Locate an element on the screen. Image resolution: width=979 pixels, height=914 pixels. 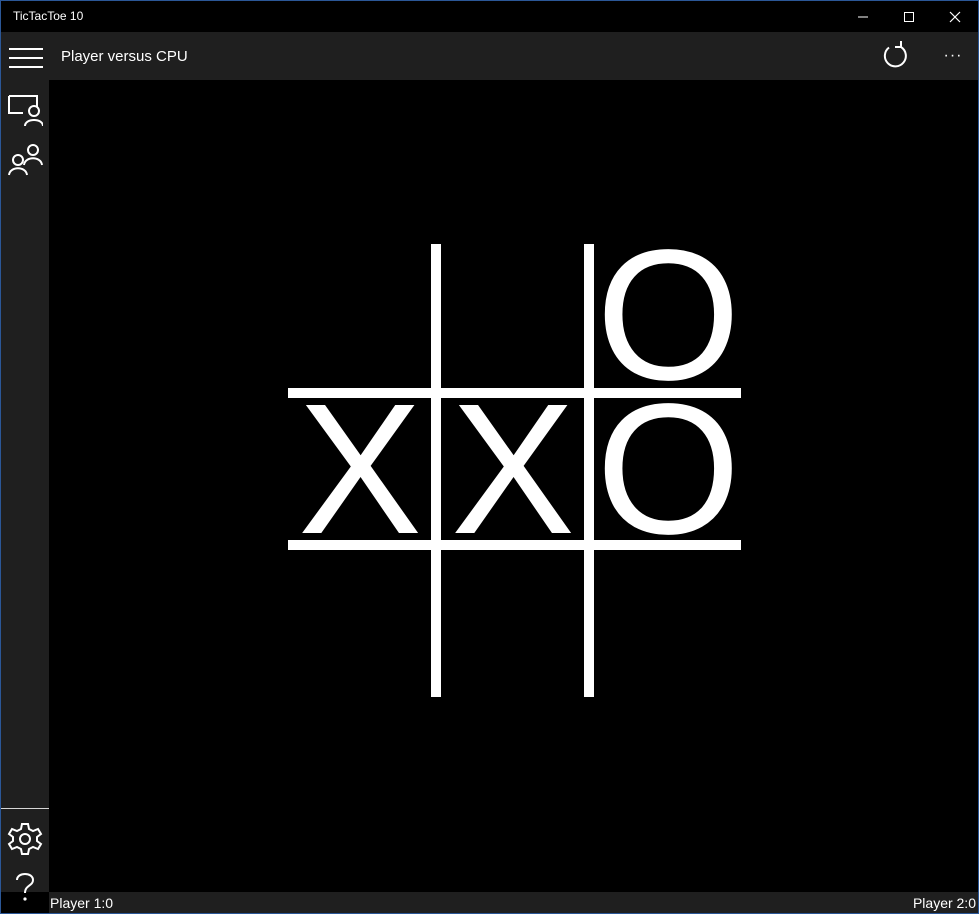
minimize-icon is located at coordinates (863, 17).